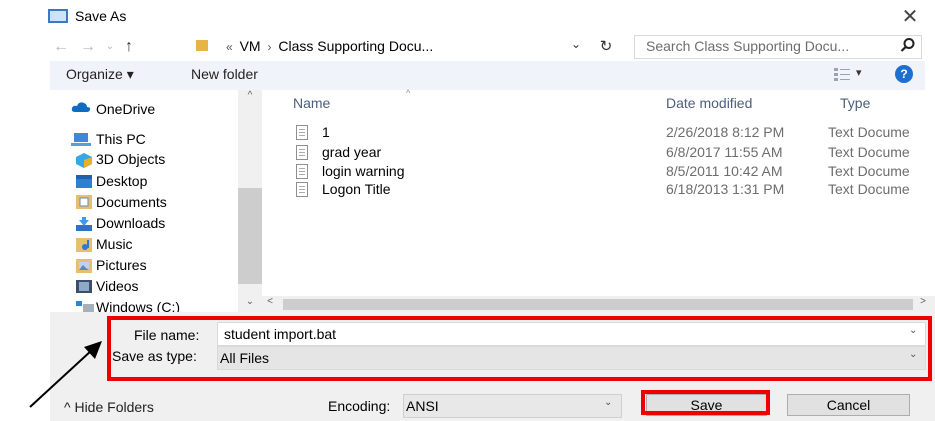 The image size is (935, 421). I want to click on sidebar-item-documents: Documents, so click(131, 202).